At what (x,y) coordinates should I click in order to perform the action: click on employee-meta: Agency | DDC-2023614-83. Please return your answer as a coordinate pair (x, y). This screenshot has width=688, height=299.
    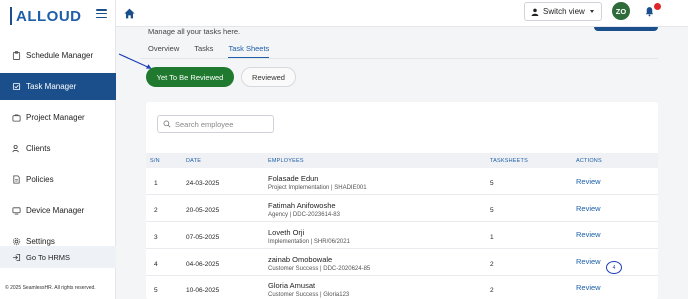
    Looking at the image, I should click on (304, 215).